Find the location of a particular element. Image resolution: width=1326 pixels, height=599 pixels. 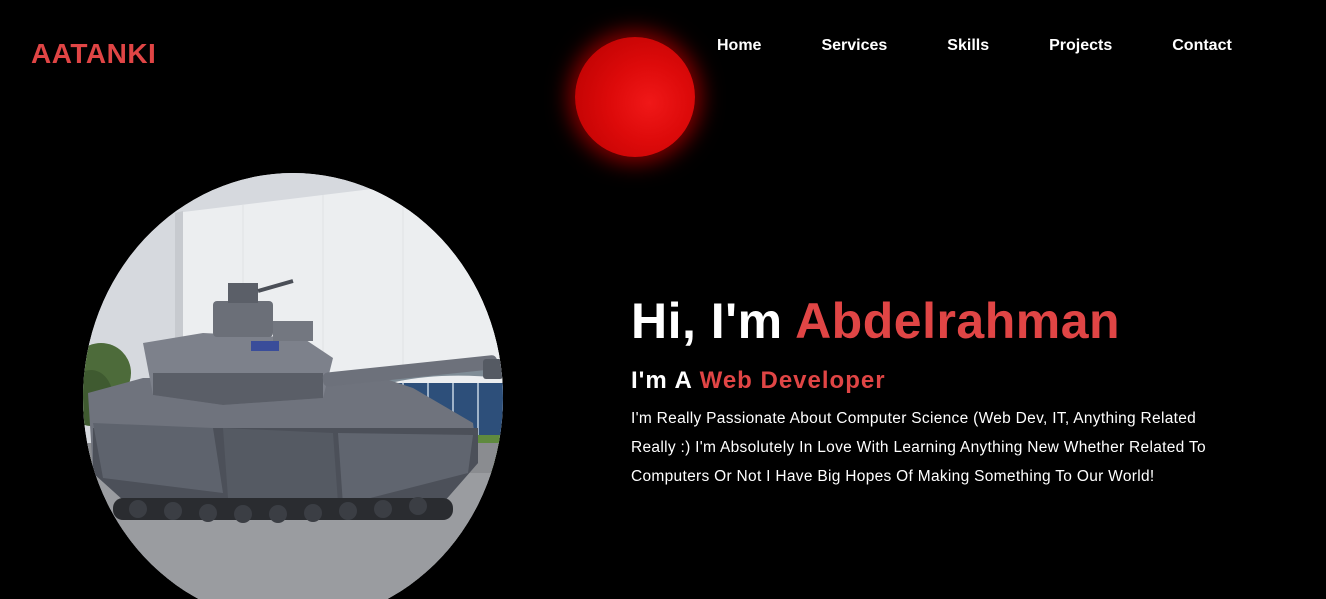

hero-subtitle: I'm A Web Developer is located at coordinates (941, 381).